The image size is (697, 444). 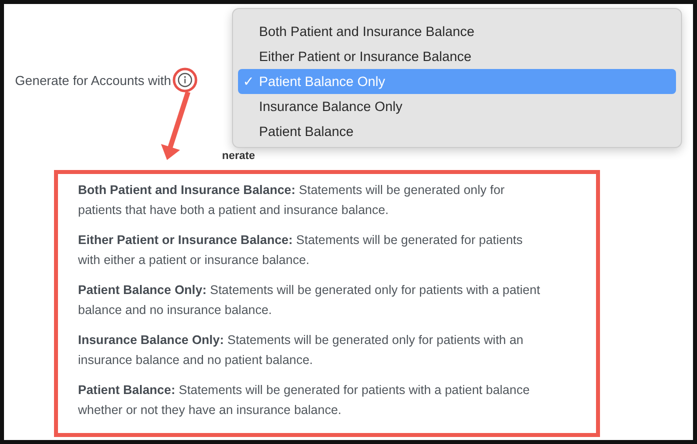 I want to click on section-heading: nerate, so click(x=239, y=156).